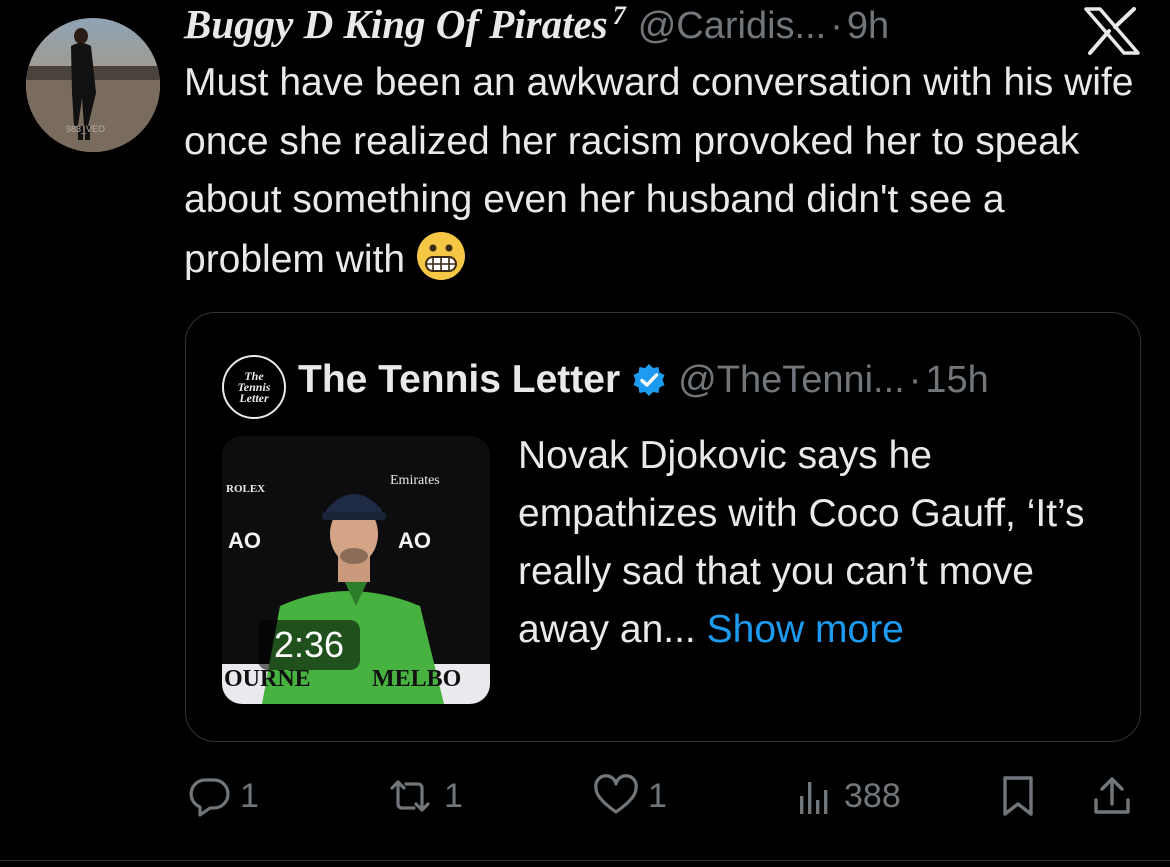  I want to click on bookmark-icon, so click(1018, 796).